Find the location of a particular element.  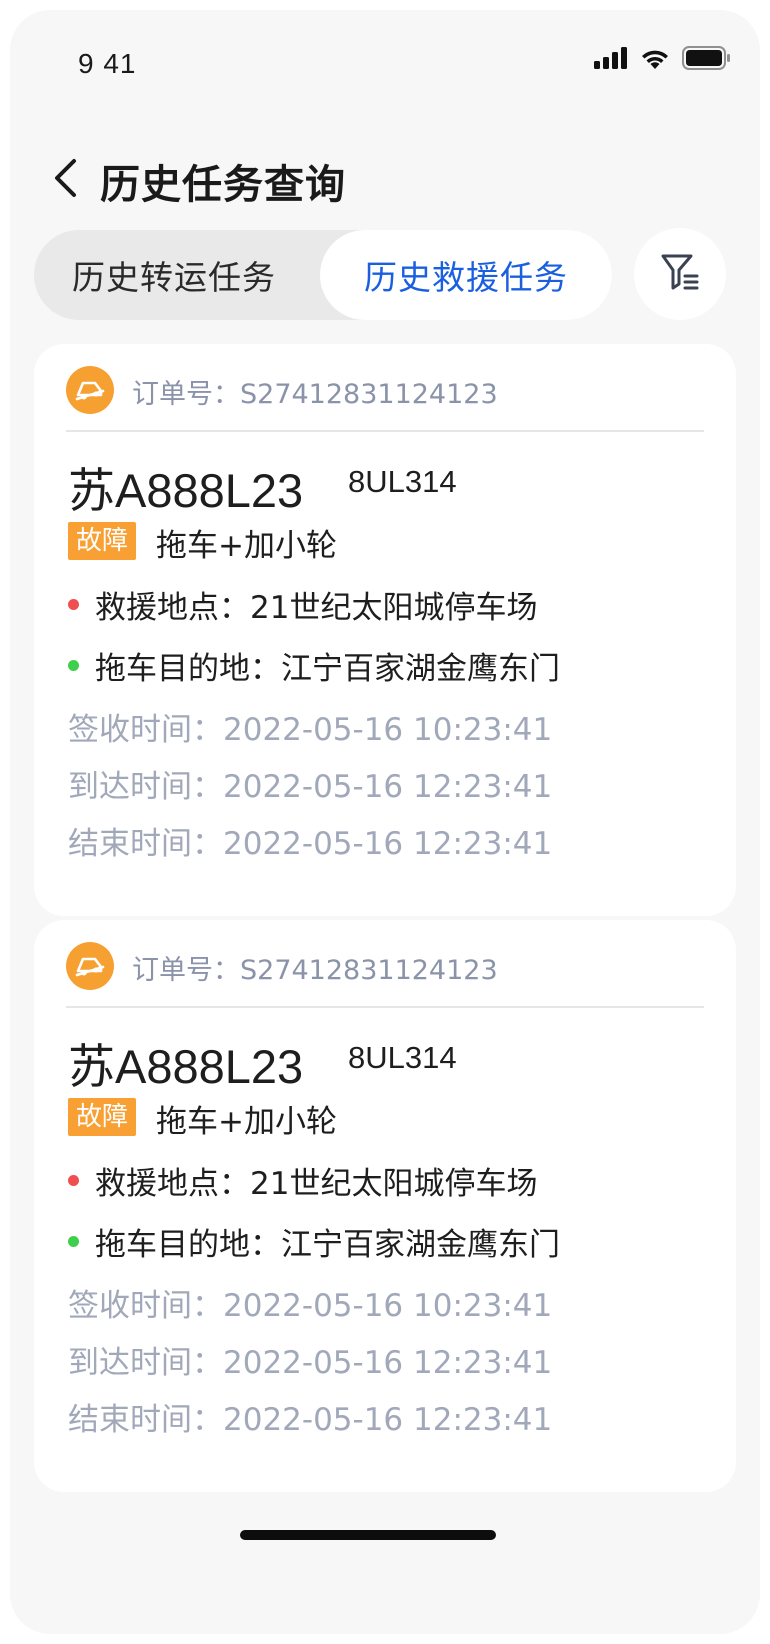

signal-icon is located at coordinates (611, 60).